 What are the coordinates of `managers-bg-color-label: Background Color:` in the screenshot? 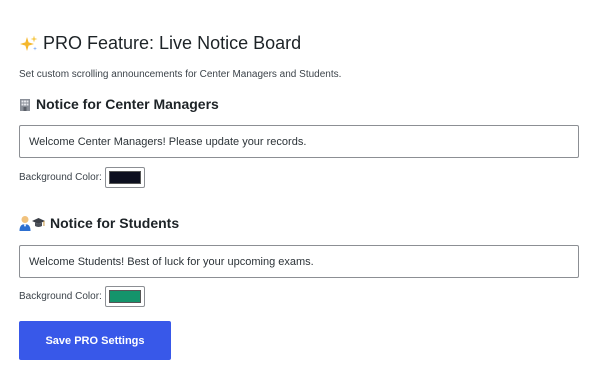 It's located at (60, 177).